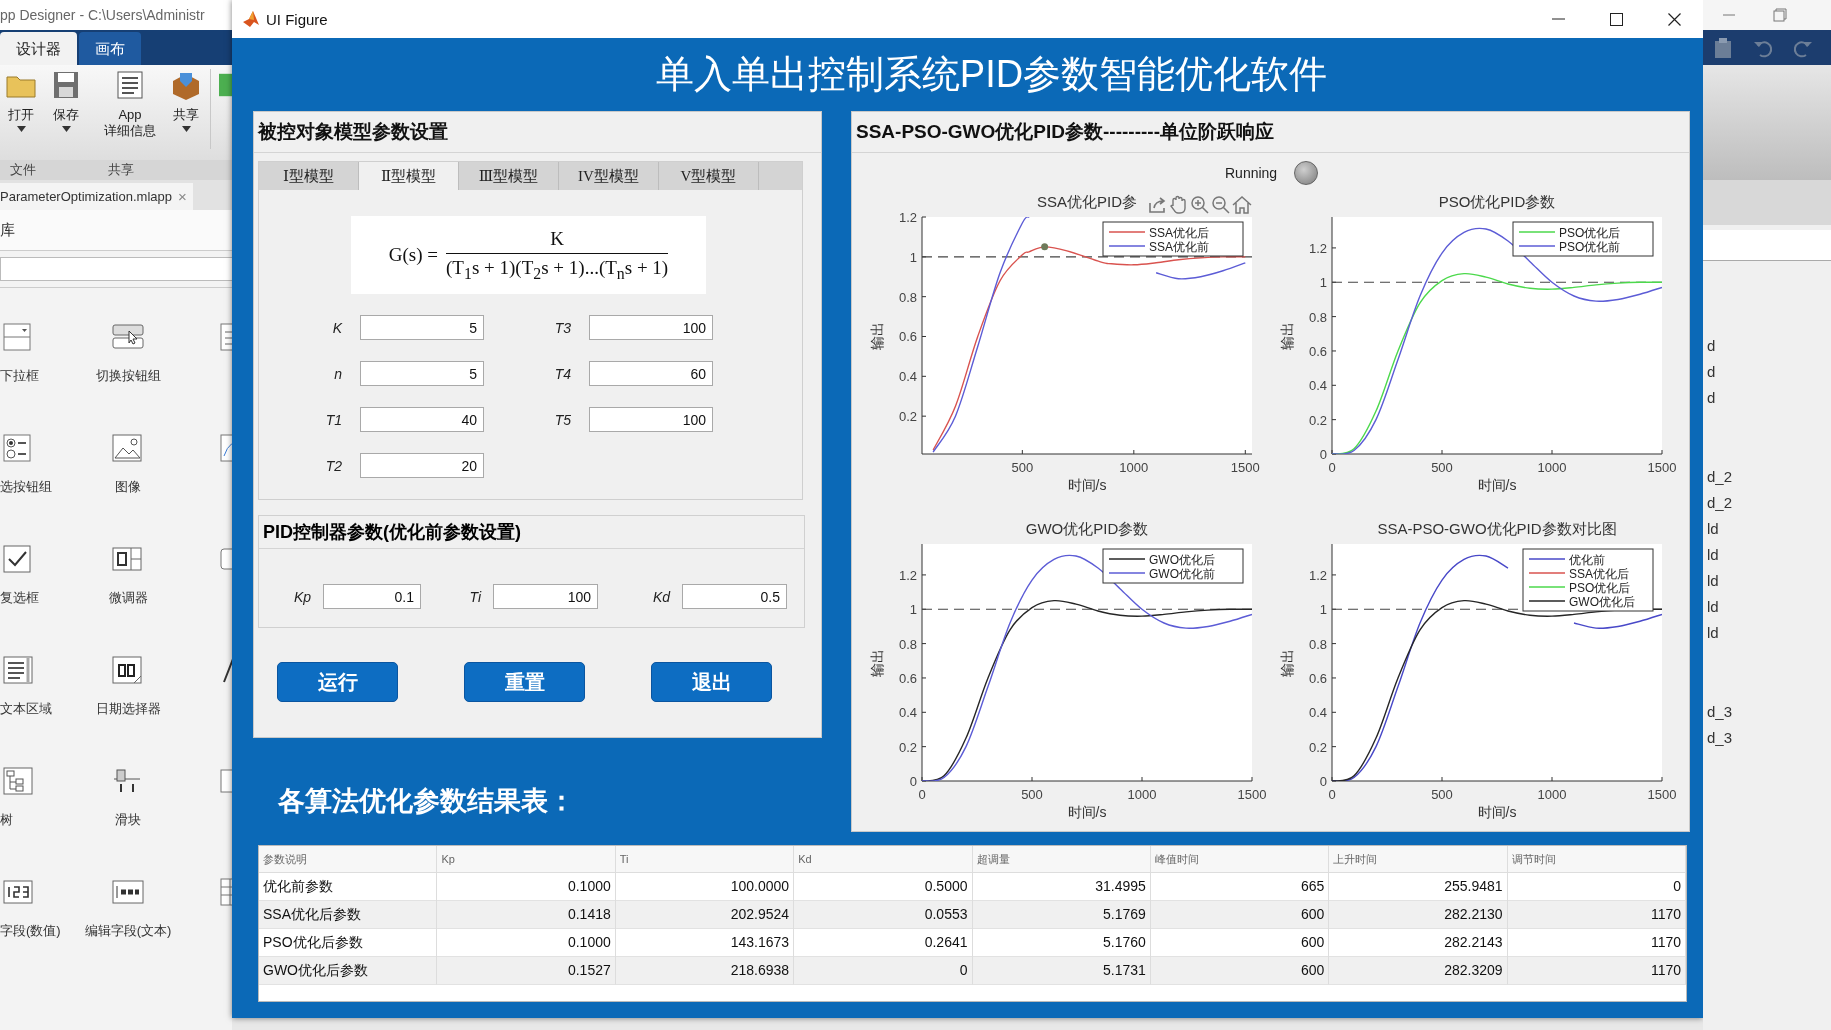 The image size is (1831, 1030). What do you see at coordinates (348, 859) in the screenshot?
I see `column-header: 参数说明` at bounding box center [348, 859].